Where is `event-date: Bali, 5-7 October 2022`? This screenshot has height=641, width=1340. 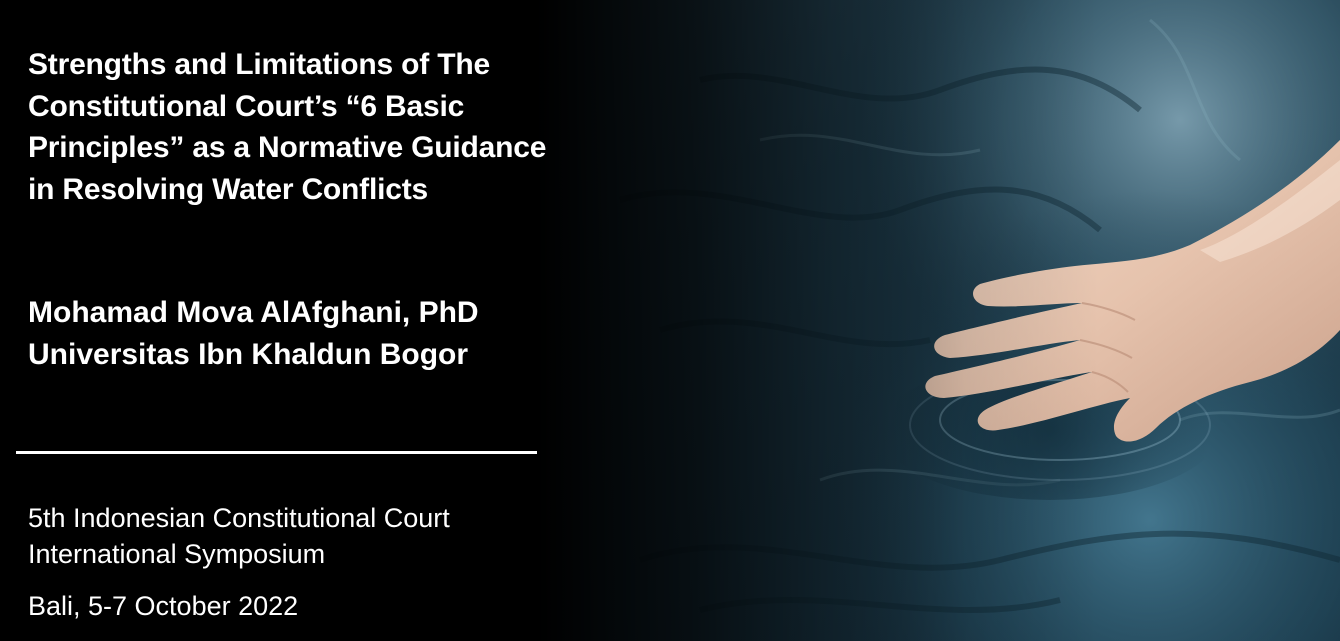 event-date: Bali, 5-7 October 2022 is located at coordinates (163, 606).